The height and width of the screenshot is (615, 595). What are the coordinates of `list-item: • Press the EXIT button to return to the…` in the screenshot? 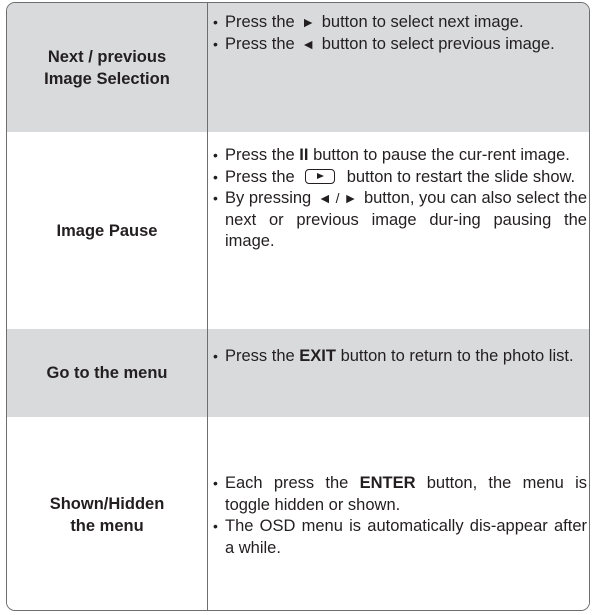 It's located at (400, 357).